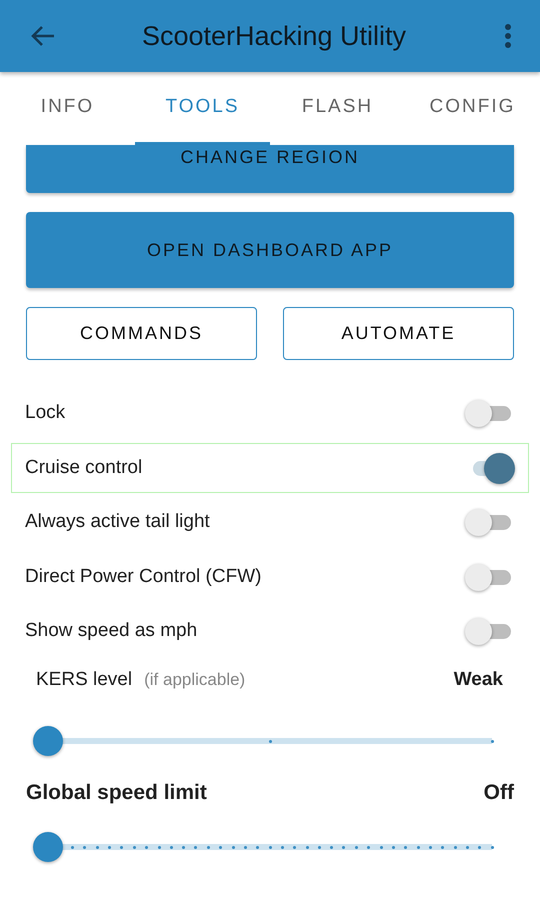 This screenshot has width=540, height=912. I want to click on toggle-label: Lock, so click(45, 413).